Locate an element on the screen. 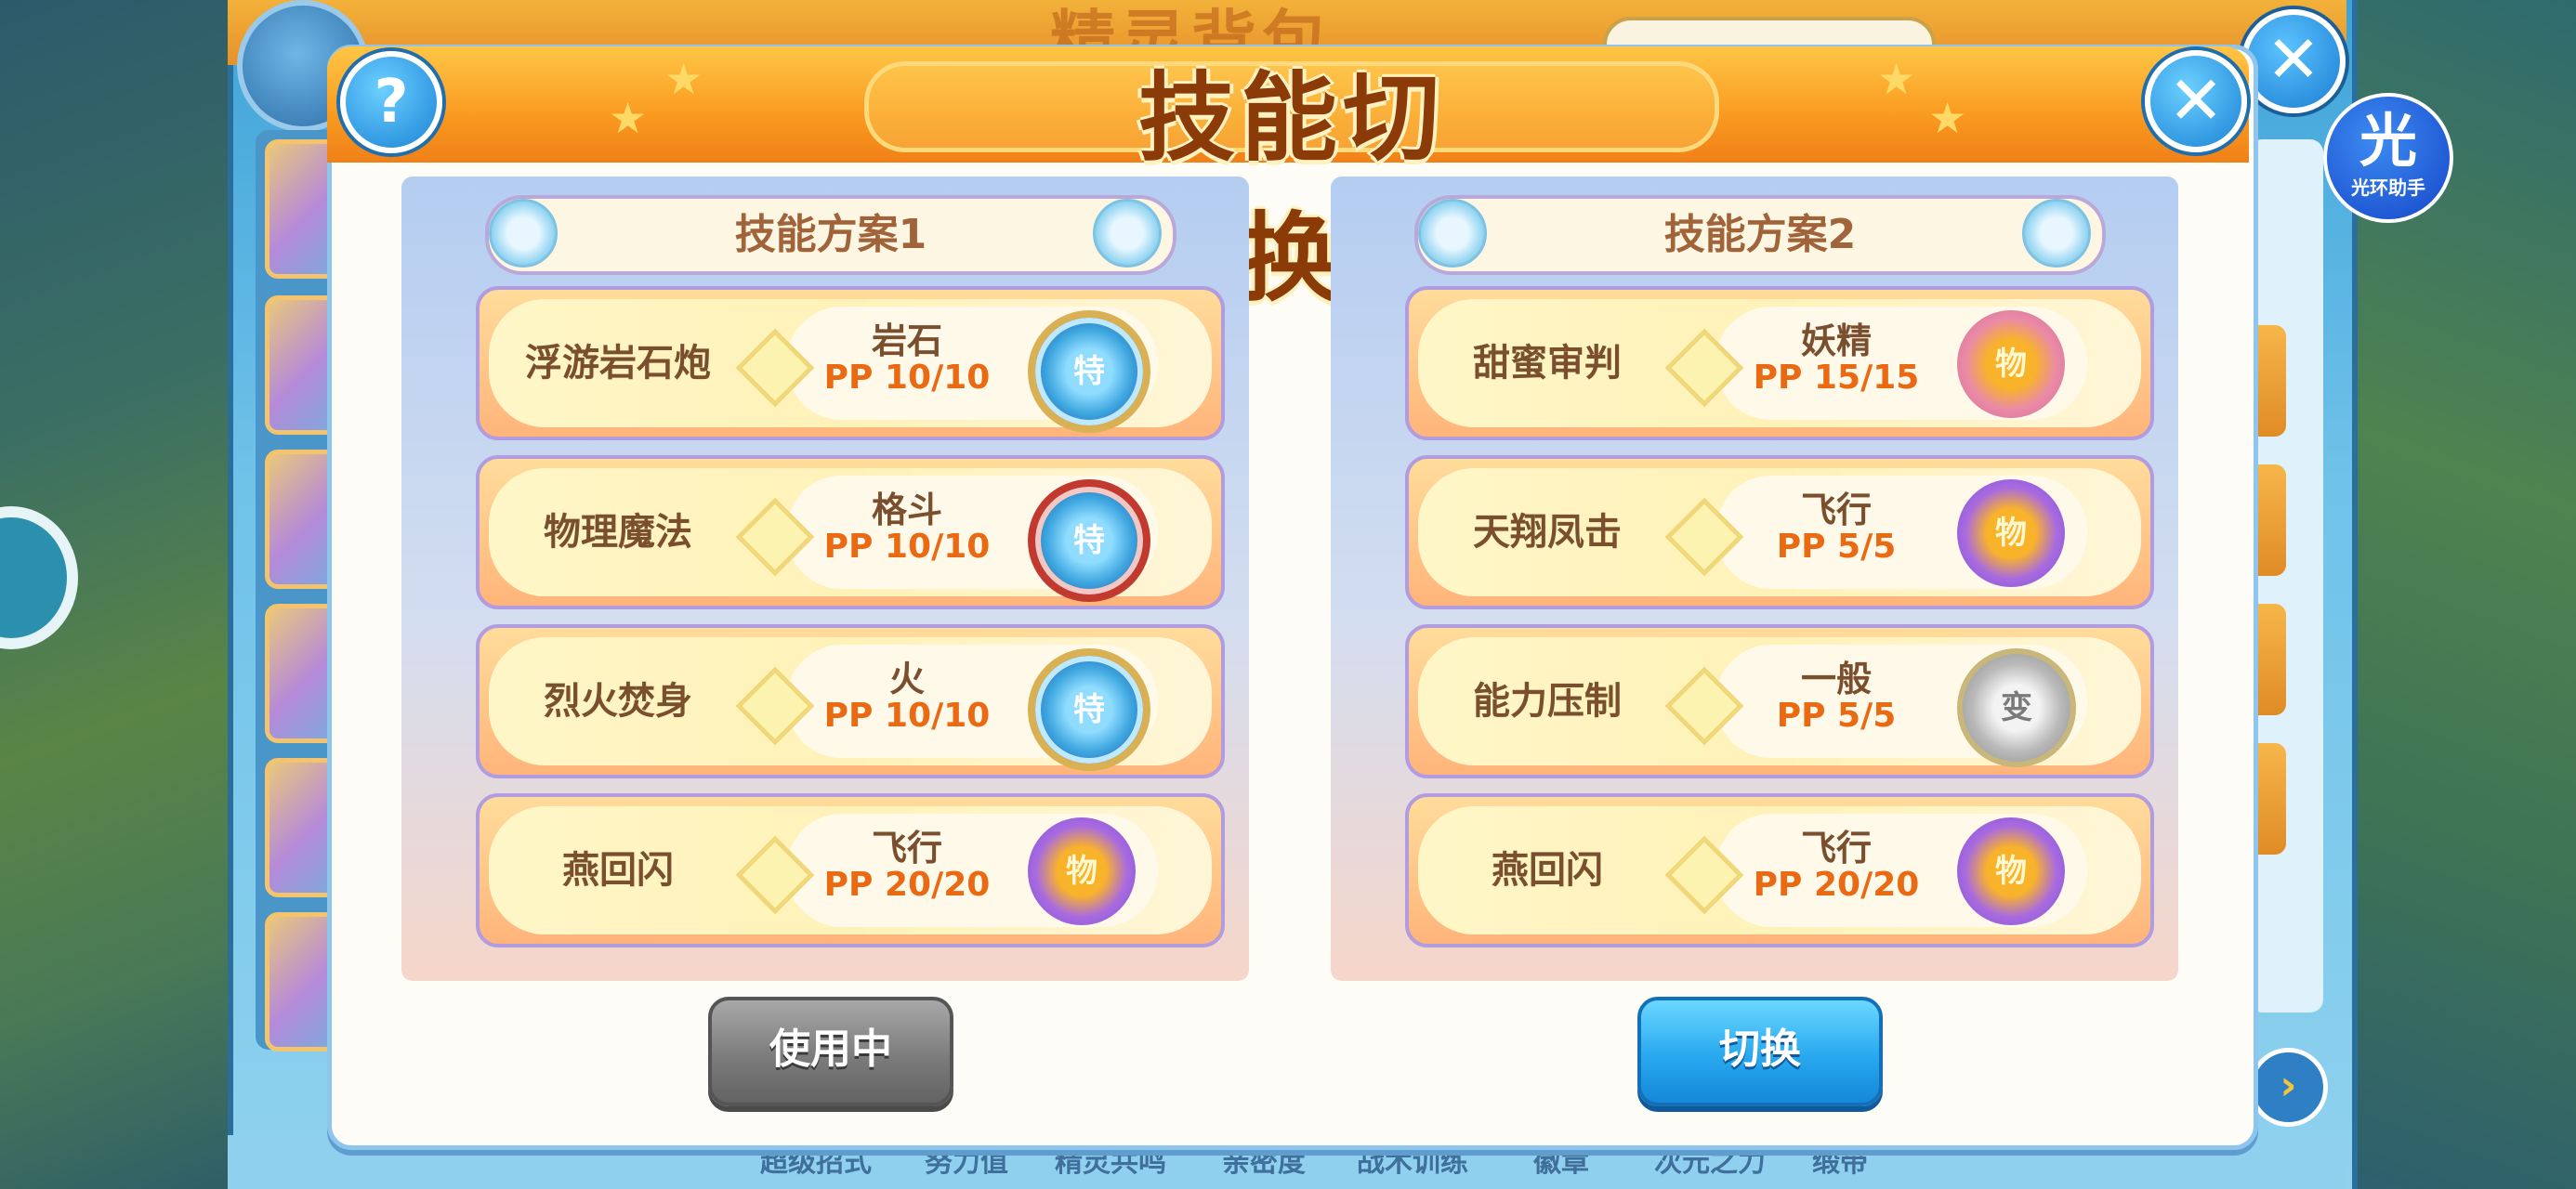 The image size is (2576, 1189). skill-name: 浮游岩石炮 is located at coordinates (618, 363).